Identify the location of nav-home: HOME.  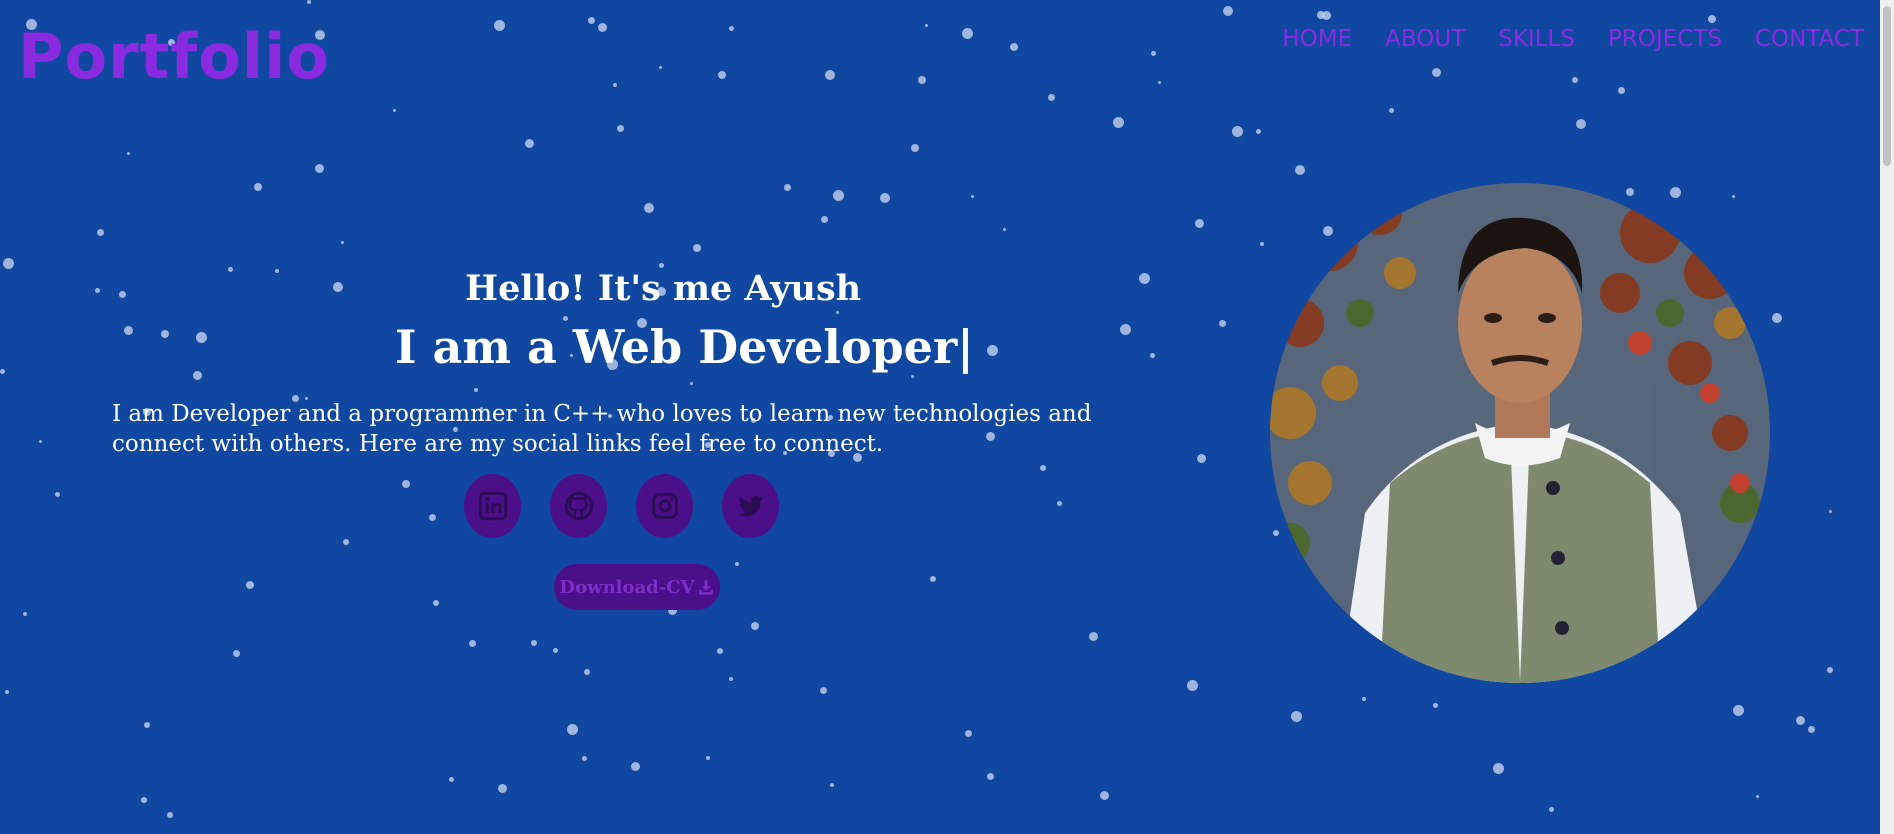
(1317, 39).